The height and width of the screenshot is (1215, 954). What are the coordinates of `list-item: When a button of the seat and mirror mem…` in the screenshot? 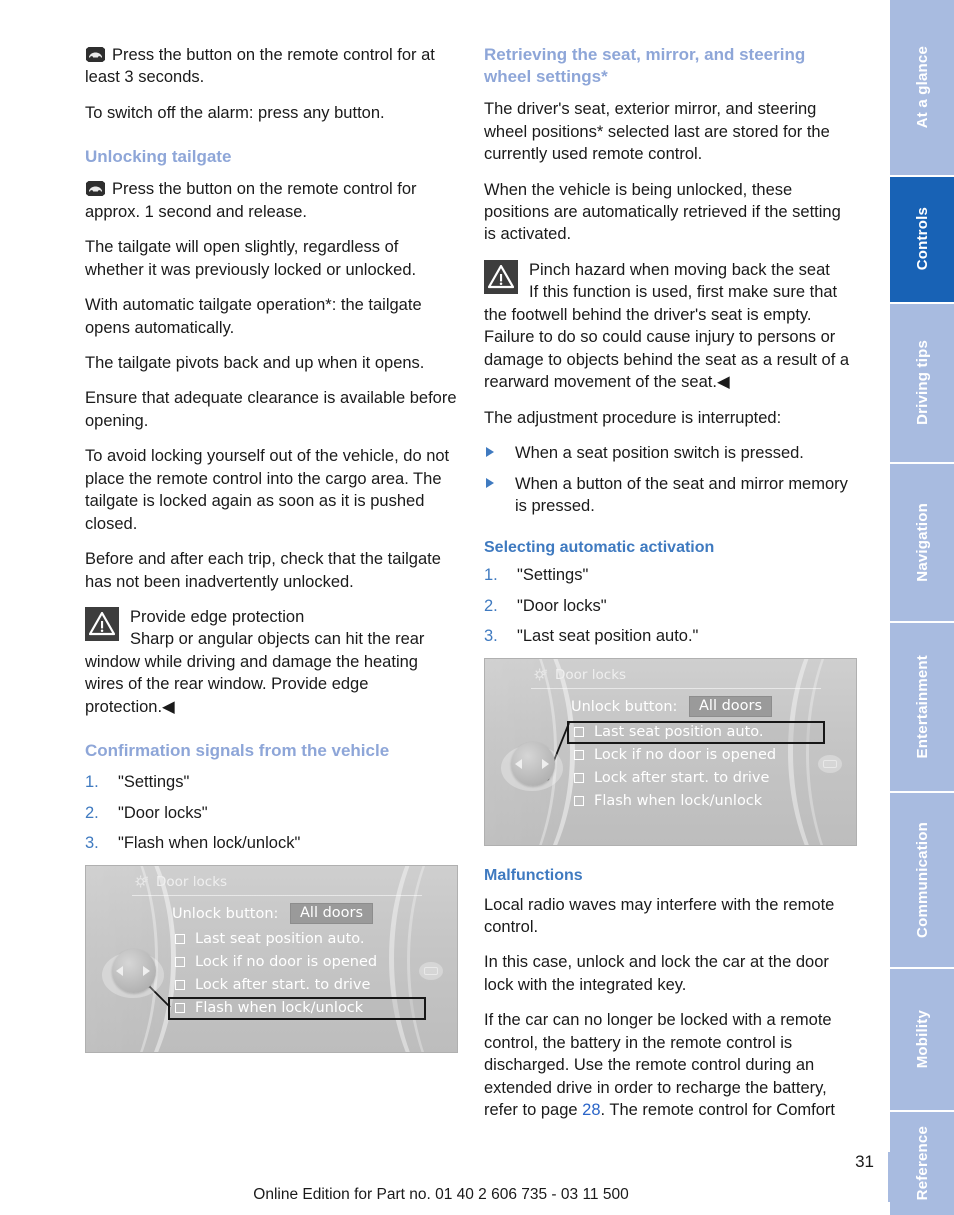 It's located at (670, 496).